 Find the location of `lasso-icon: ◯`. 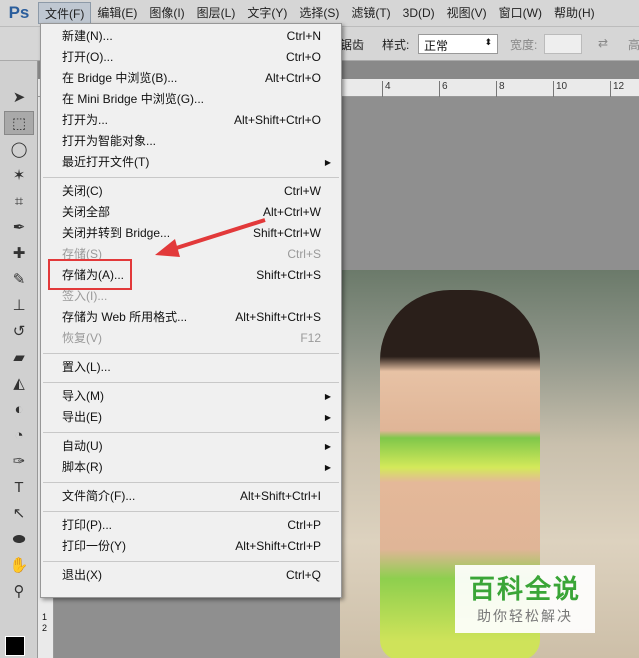

lasso-icon: ◯ is located at coordinates (19, 149).